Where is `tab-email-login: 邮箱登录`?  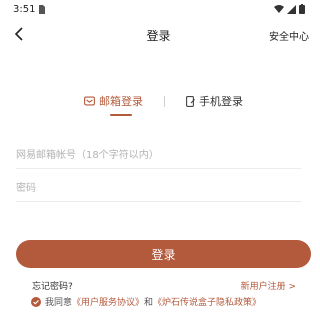
tab-email-login: 邮箱登录 is located at coordinates (113, 101).